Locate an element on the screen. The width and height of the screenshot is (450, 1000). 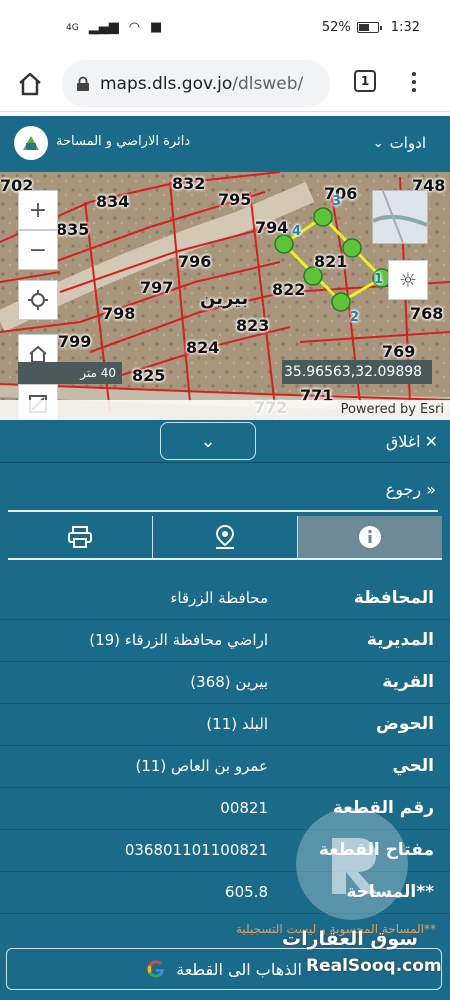
home-button is located at coordinates (30, 84).